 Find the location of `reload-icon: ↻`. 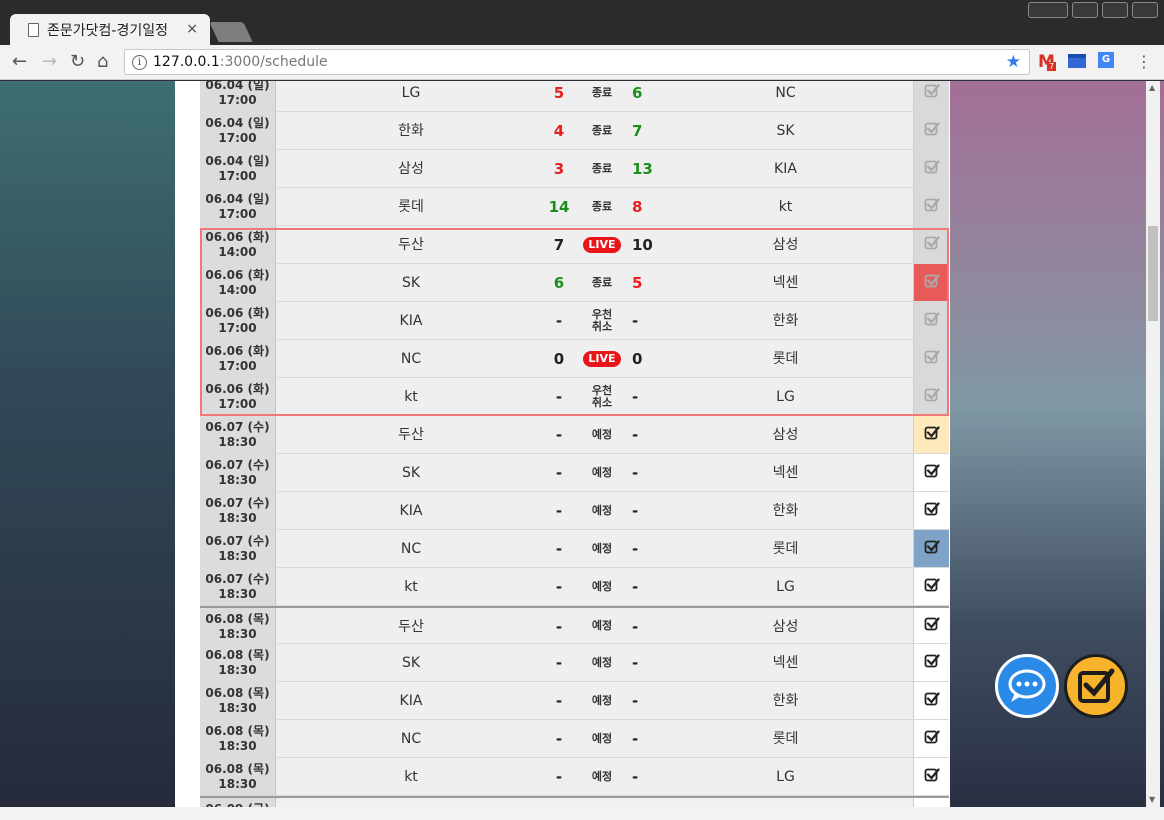

reload-icon: ↻ is located at coordinates (77, 61).